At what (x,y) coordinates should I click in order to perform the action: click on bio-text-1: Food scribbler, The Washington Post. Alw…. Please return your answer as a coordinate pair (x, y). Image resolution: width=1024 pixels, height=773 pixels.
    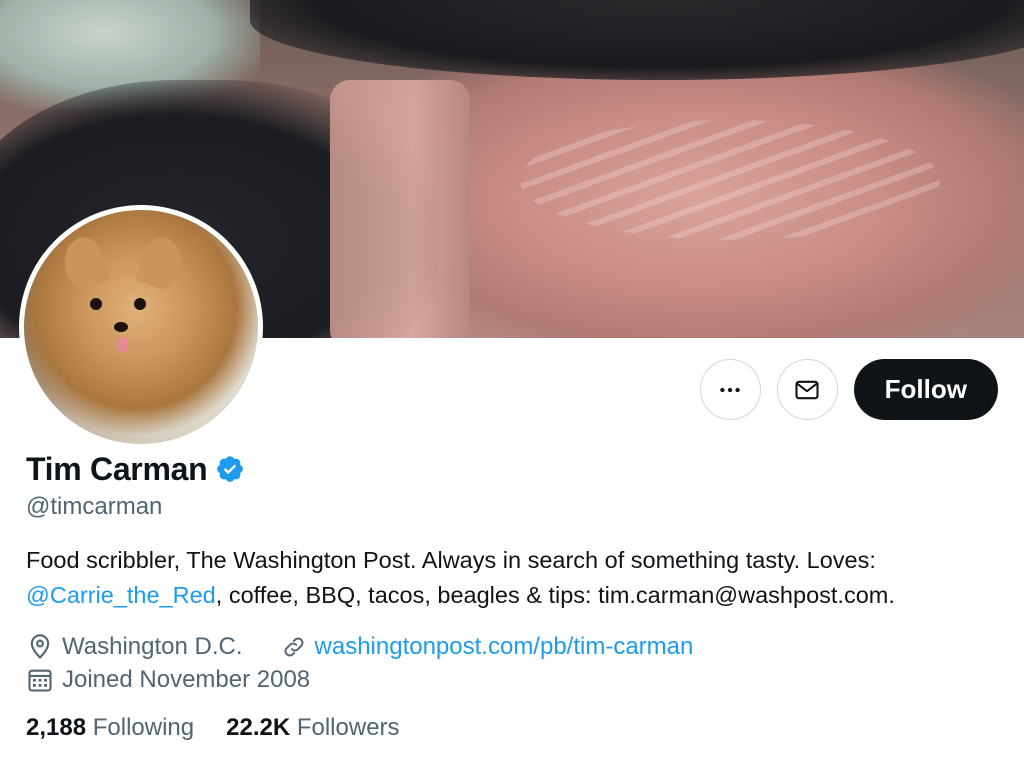
    Looking at the image, I should click on (451, 560).